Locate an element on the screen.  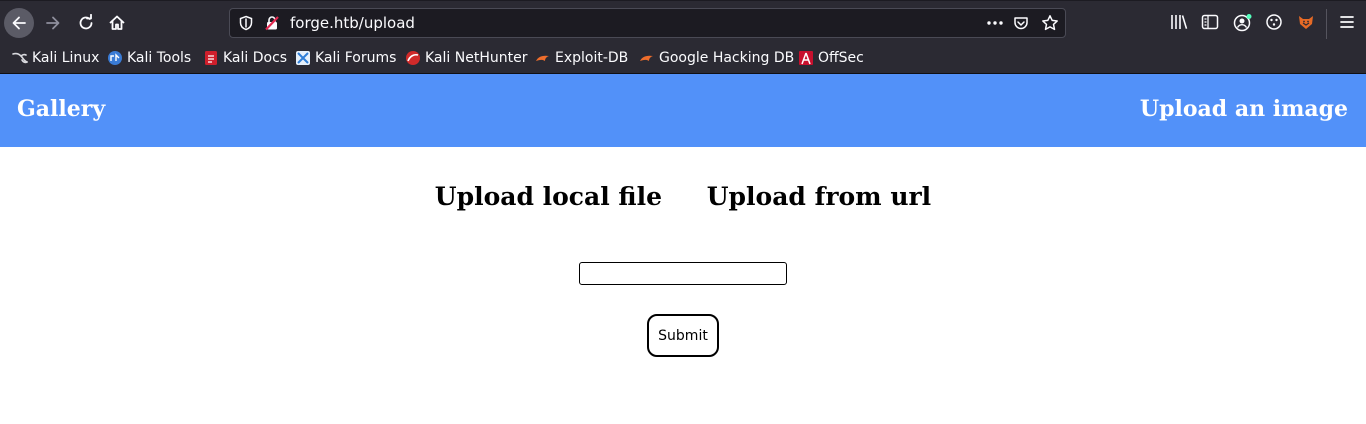
bookmark-google-hacking-db: Google Hacking DB is located at coordinates (716, 58).